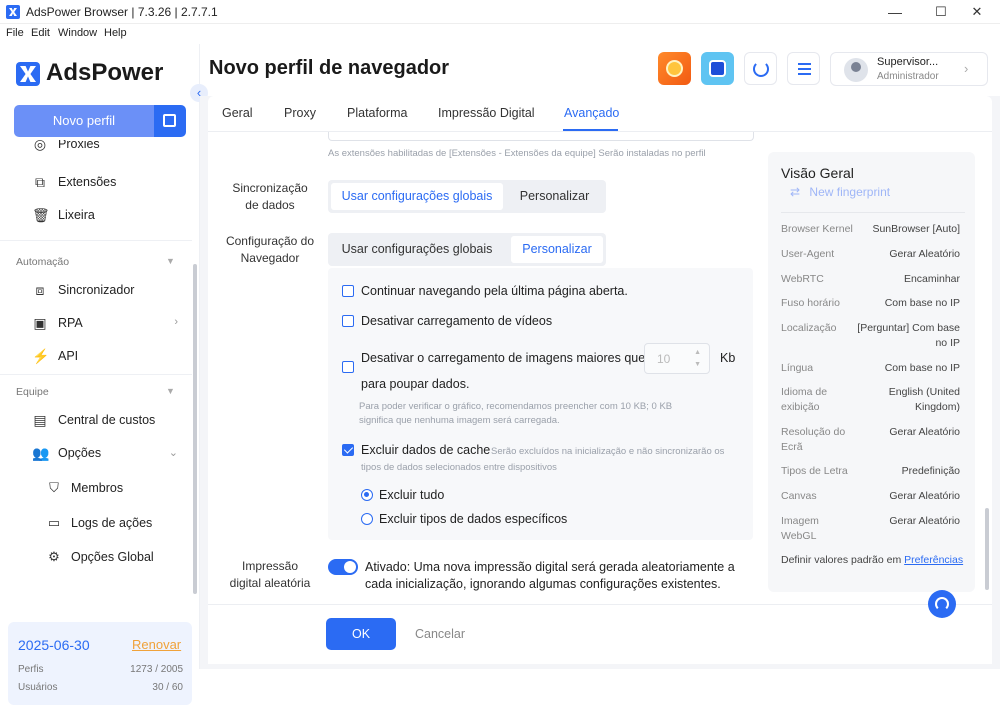 Image resolution: width=1000 pixels, height=705 pixels. Describe the element at coordinates (95, 392) in the screenshot. I see `section-team: Equipe ▼` at that location.